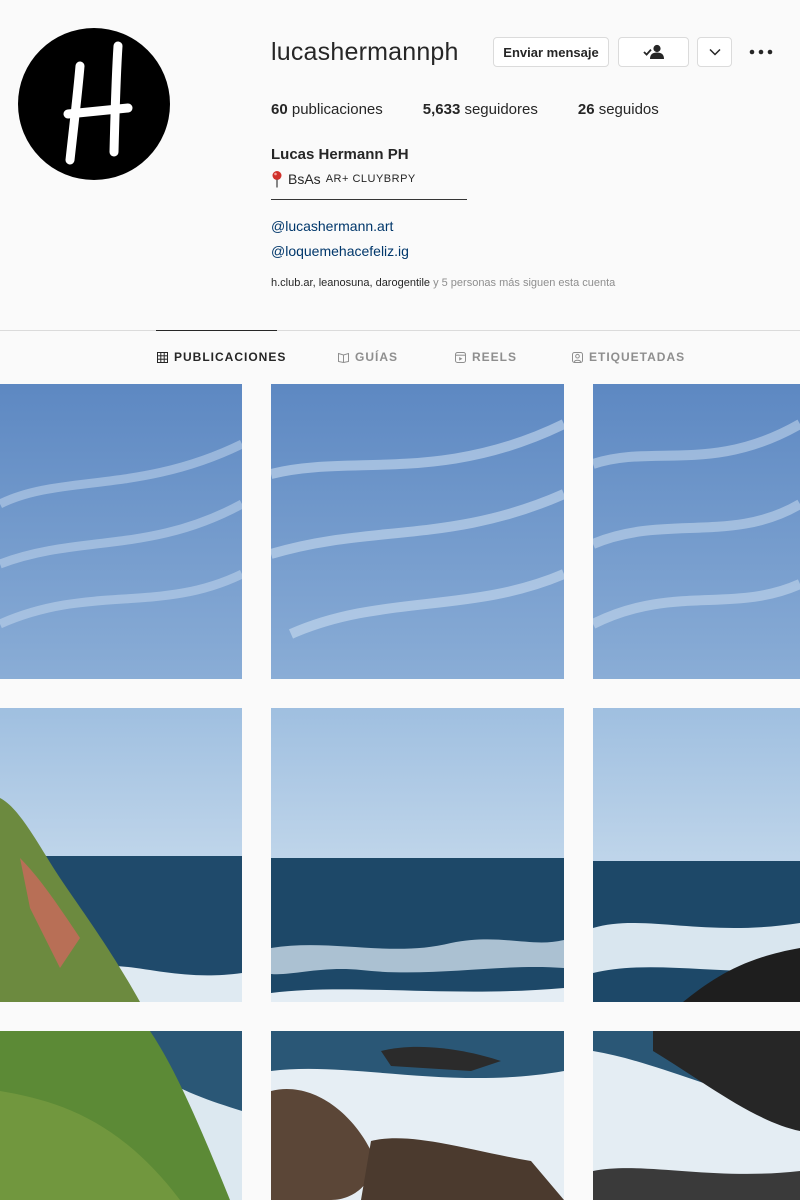  I want to click on following-number: 26, so click(586, 109).